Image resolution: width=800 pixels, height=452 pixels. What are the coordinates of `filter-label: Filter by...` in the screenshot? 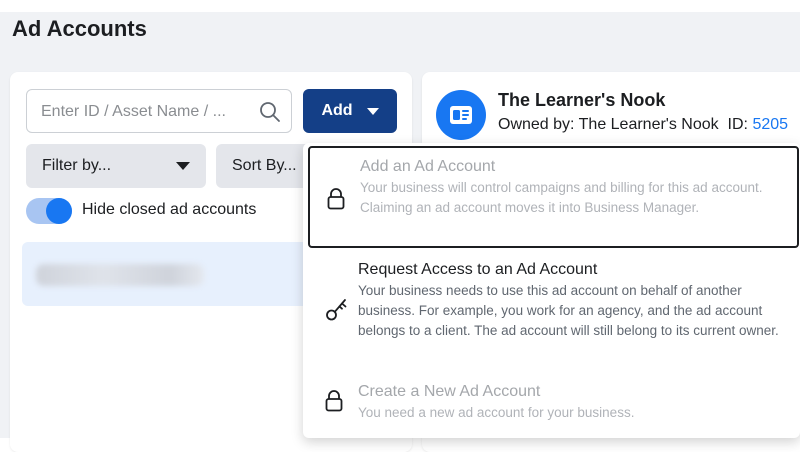 It's located at (77, 165).